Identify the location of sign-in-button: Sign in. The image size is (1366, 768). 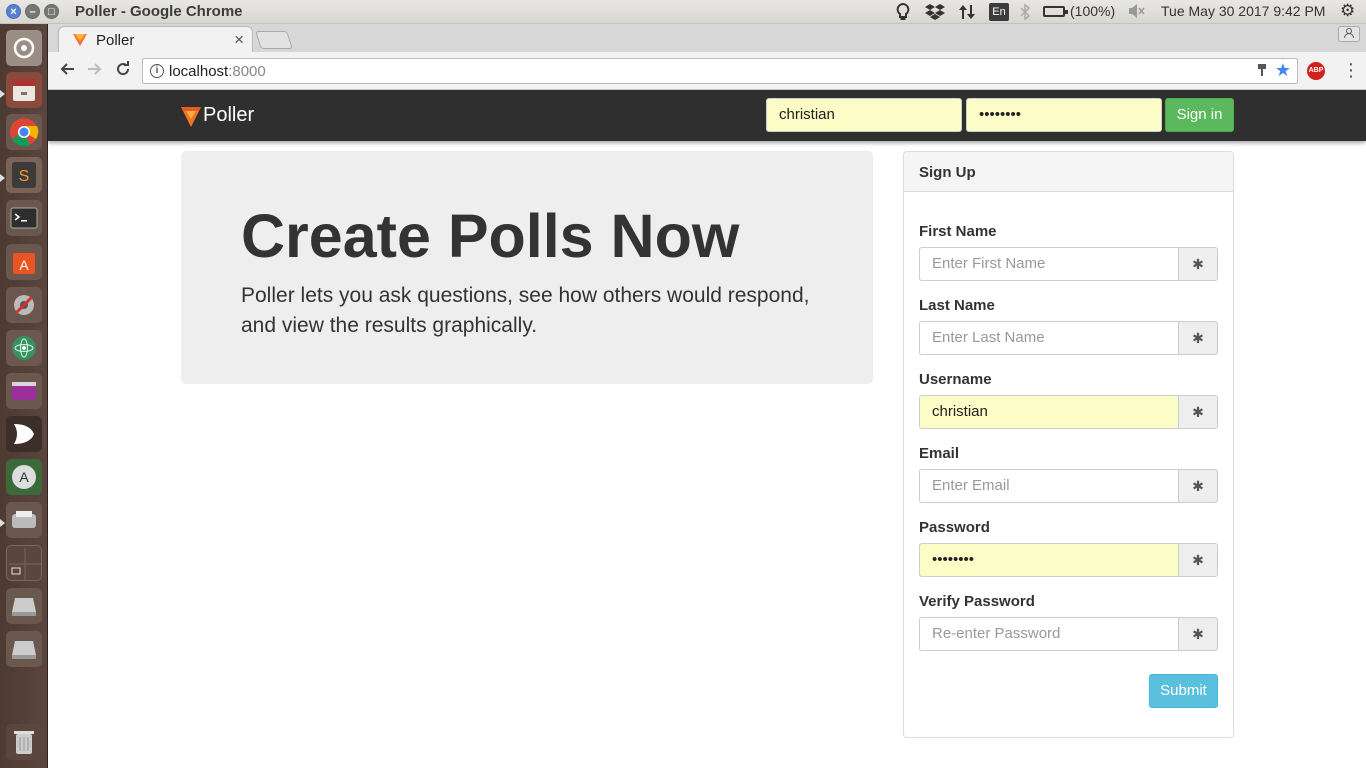
(1199, 115).